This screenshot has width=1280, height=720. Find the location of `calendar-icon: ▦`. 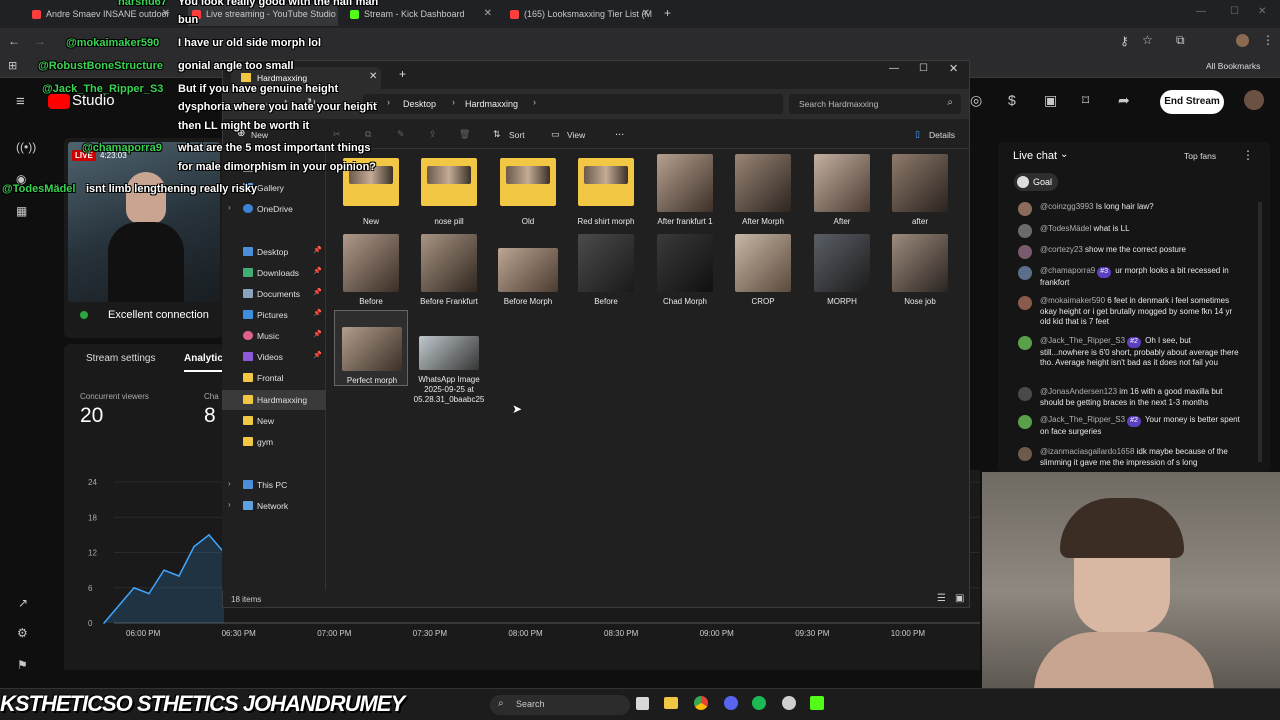

calendar-icon: ▦ is located at coordinates (21, 211).